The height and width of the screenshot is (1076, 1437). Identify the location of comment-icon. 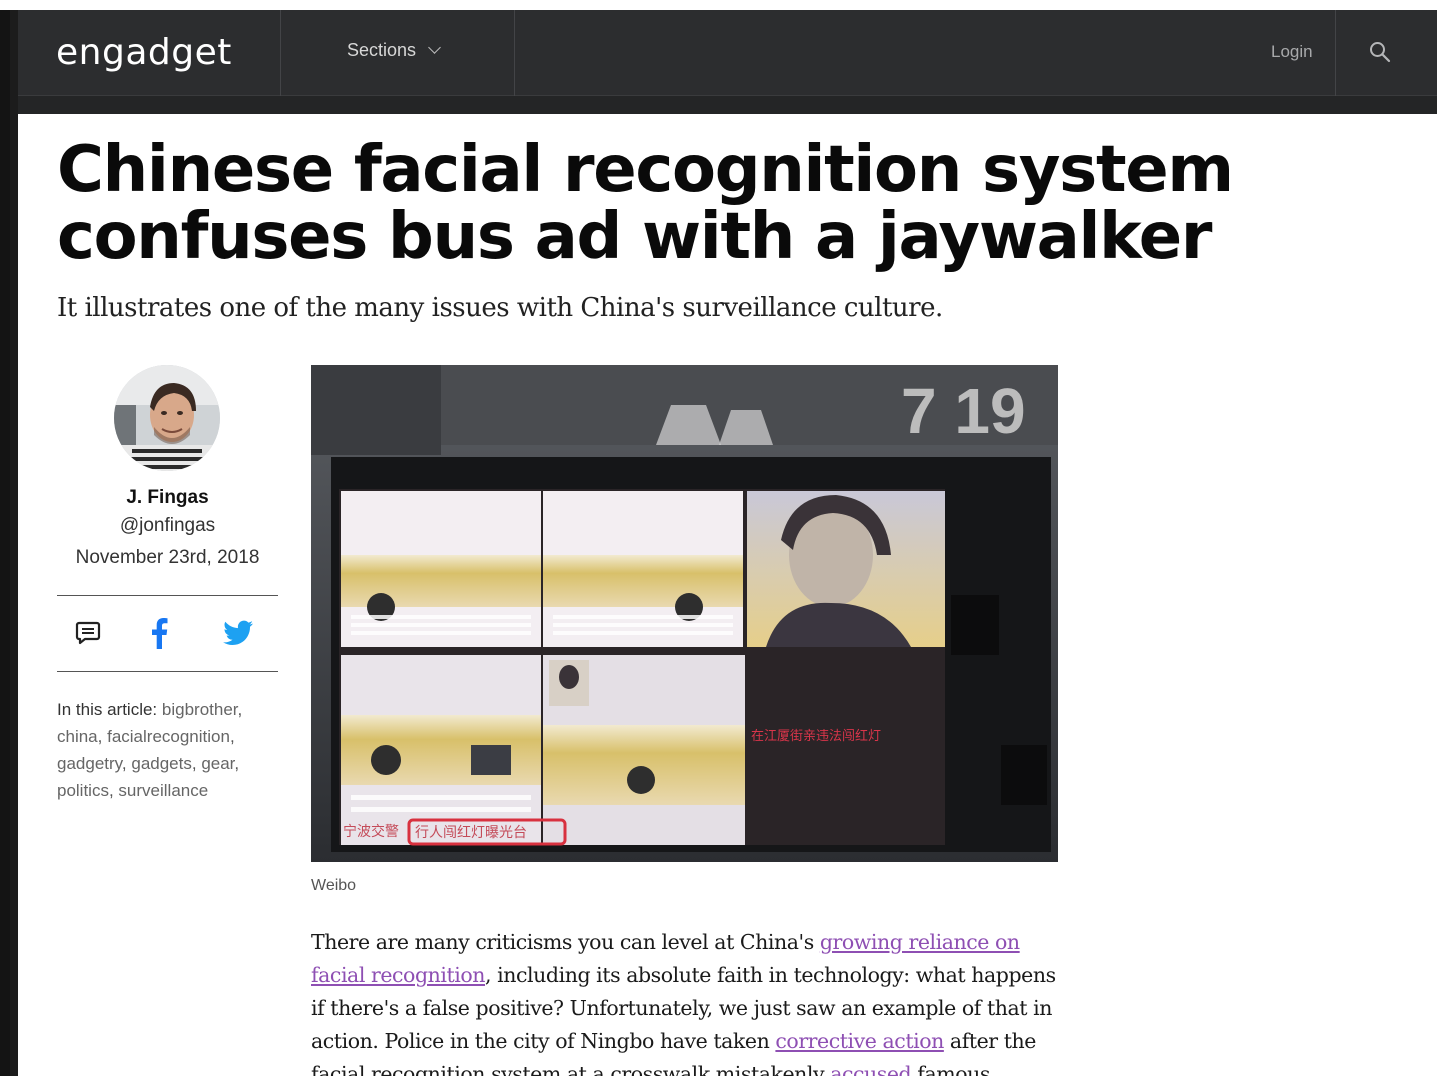
(88, 633).